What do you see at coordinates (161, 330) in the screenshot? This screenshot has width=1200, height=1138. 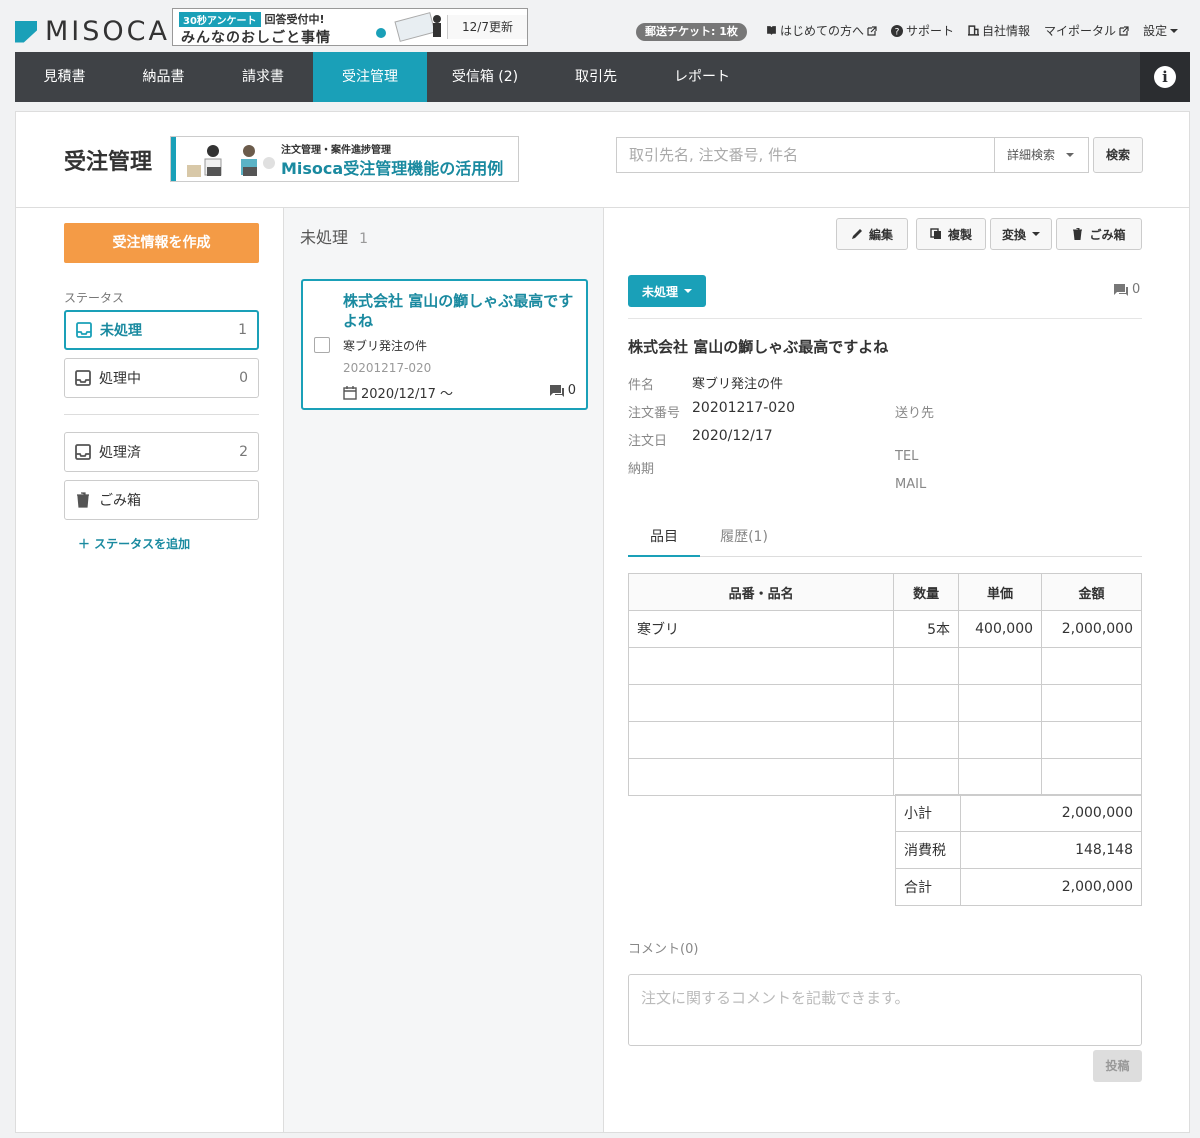 I see `status-item-unprocessed: 未処理 1` at bounding box center [161, 330].